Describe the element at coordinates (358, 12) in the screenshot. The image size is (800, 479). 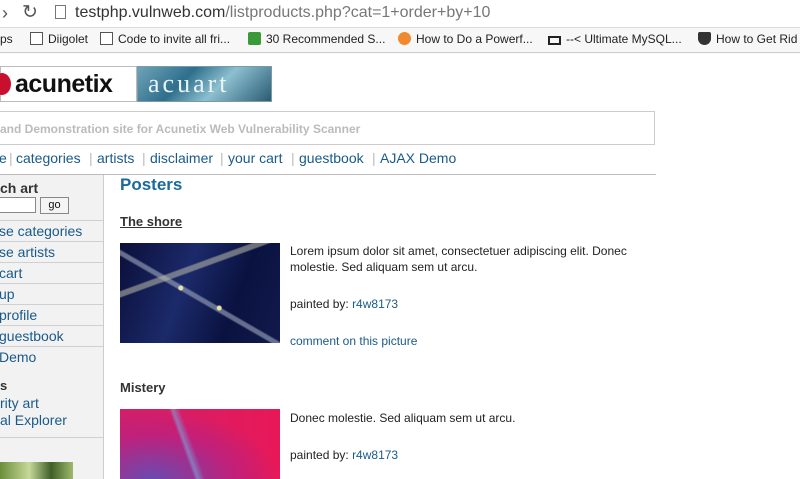
I see `url-path: /listproducts.php?cat=1+order+by+10` at that location.